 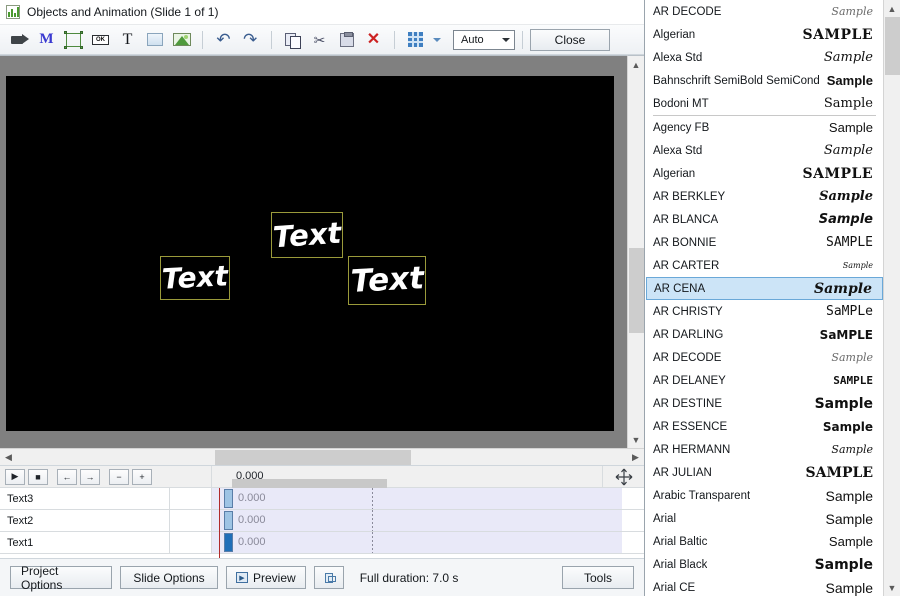 I want to click on scroll-down-icon: ▼, so click(x=636, y=439).